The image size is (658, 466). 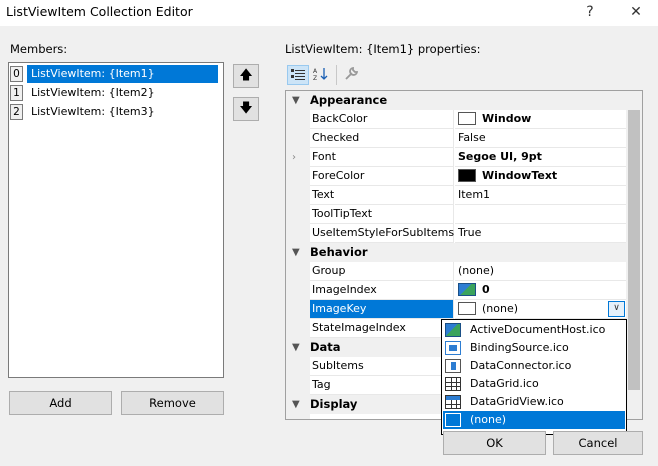 What do you see at coordinates (500, 308) in the screenshot?
I see `imagekey-value: (none)` at bounding box center [500, 308].